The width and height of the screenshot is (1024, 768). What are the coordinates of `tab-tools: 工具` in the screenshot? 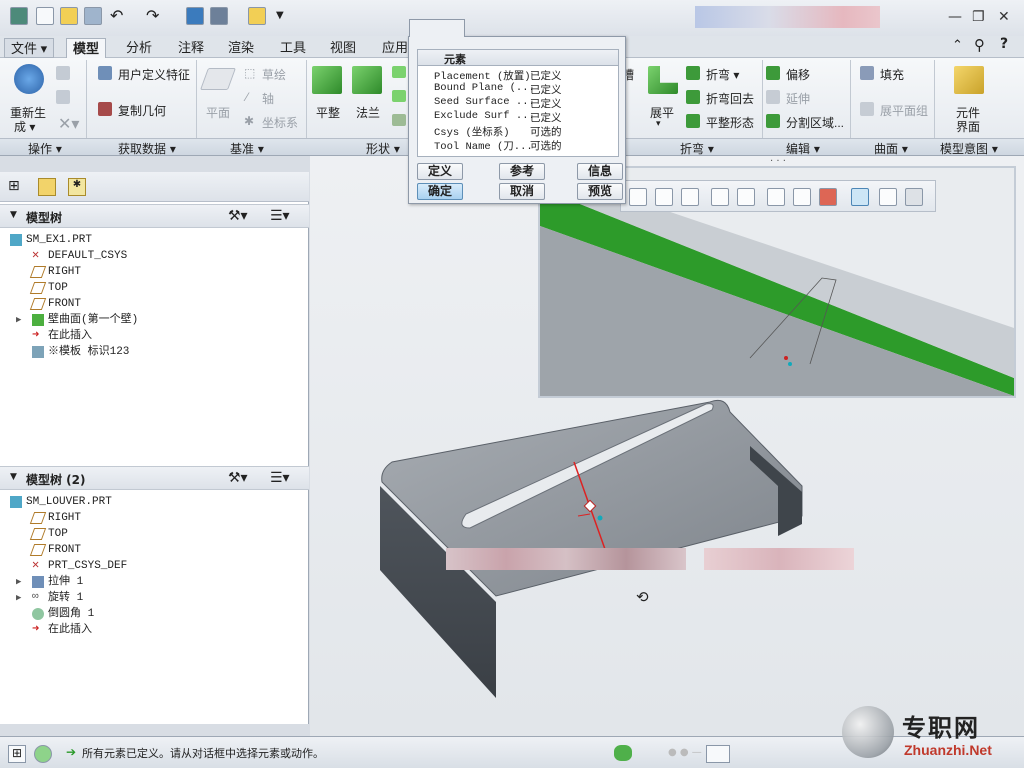 It's located at (293, 48).